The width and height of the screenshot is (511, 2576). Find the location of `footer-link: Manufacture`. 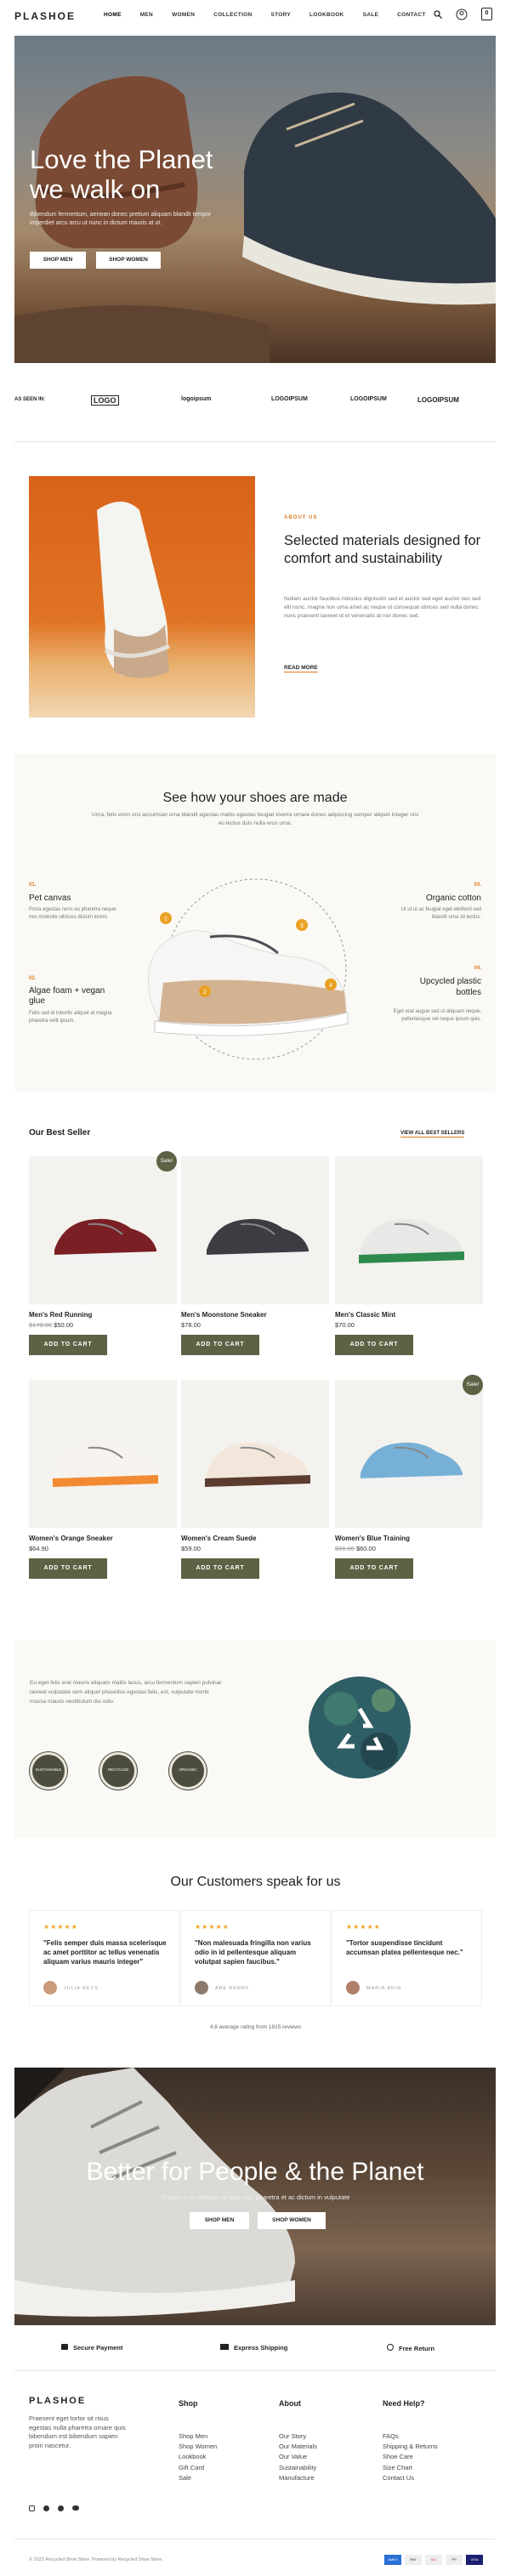

footer-link: Manufacture is located at coordinates (297, 2478).